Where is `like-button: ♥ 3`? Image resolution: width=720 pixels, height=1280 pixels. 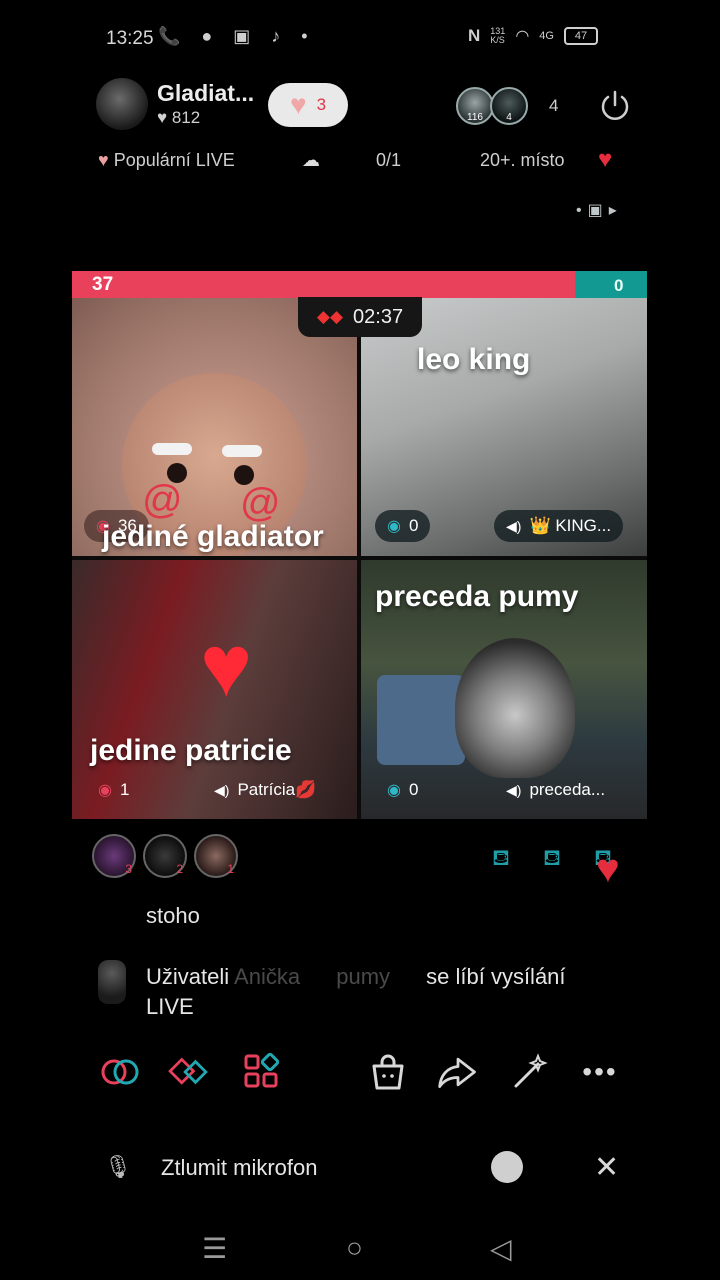 like-button: ♥ 3 is located at coordinates (308, 105).